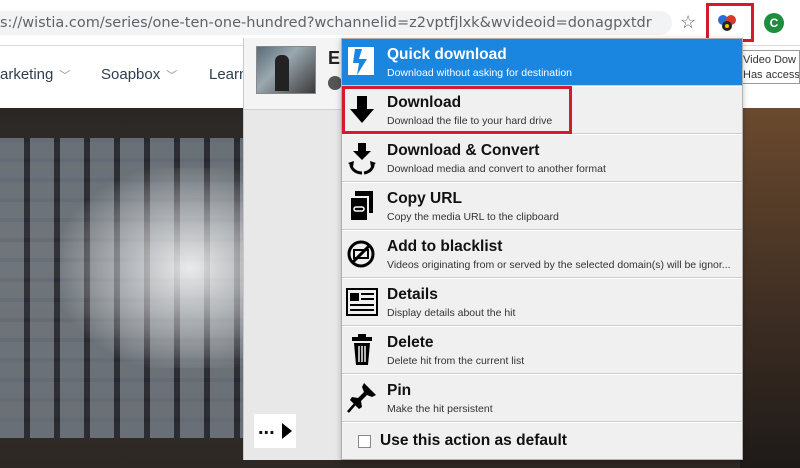 This screenshot has width=800, height=468. What do you see at coordinates (362, 159) in the screenshot?
I see `download-convert-icon` at bounding box center [362, 159].